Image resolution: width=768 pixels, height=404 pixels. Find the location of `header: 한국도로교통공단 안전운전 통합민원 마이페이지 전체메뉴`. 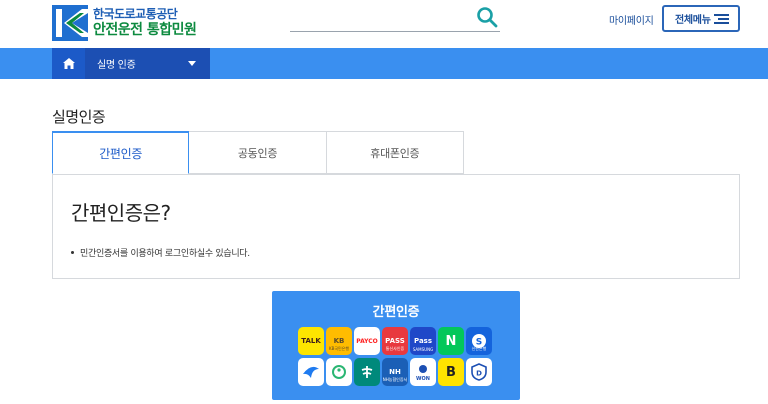

header: 한국도로교통공단 안전운전 통합민원 마이페이지 전체메뉴 is located at coordinates (384, 24).